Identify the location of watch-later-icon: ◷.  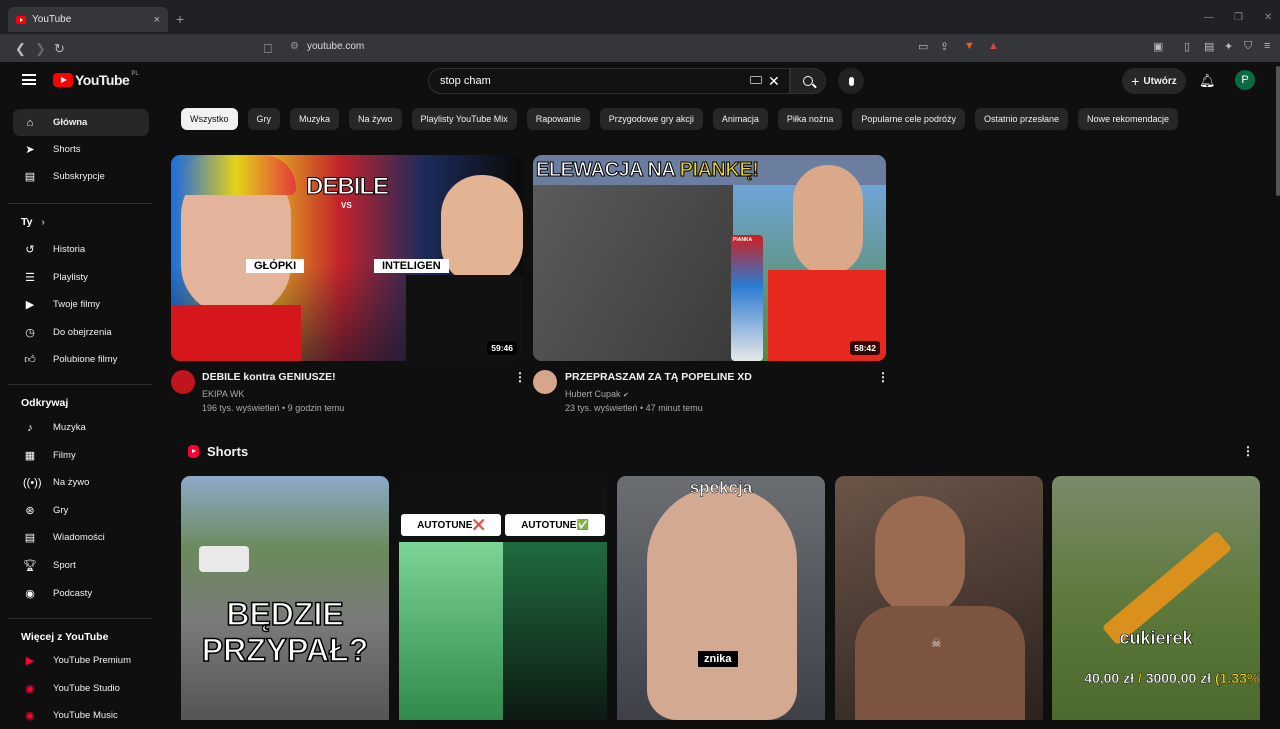
(30, 333).